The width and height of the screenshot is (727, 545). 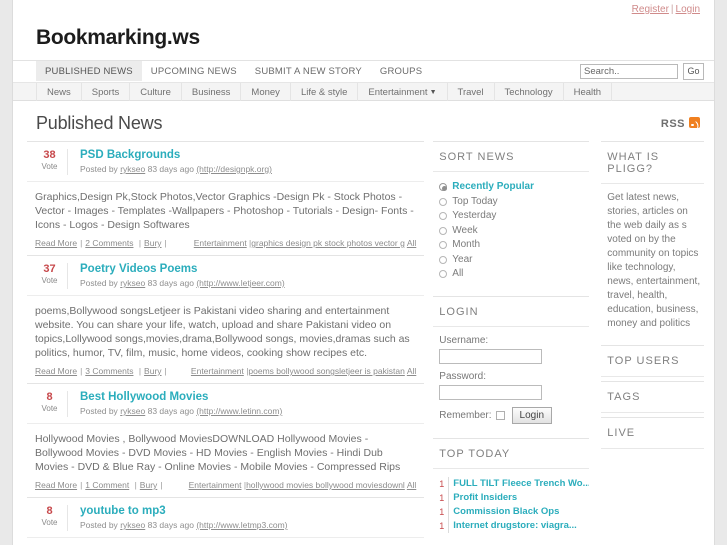 What do you see at coordinates (471, 92) in the screenshot?
I see `category-travel: Travel` at bounding box center [471, 92].